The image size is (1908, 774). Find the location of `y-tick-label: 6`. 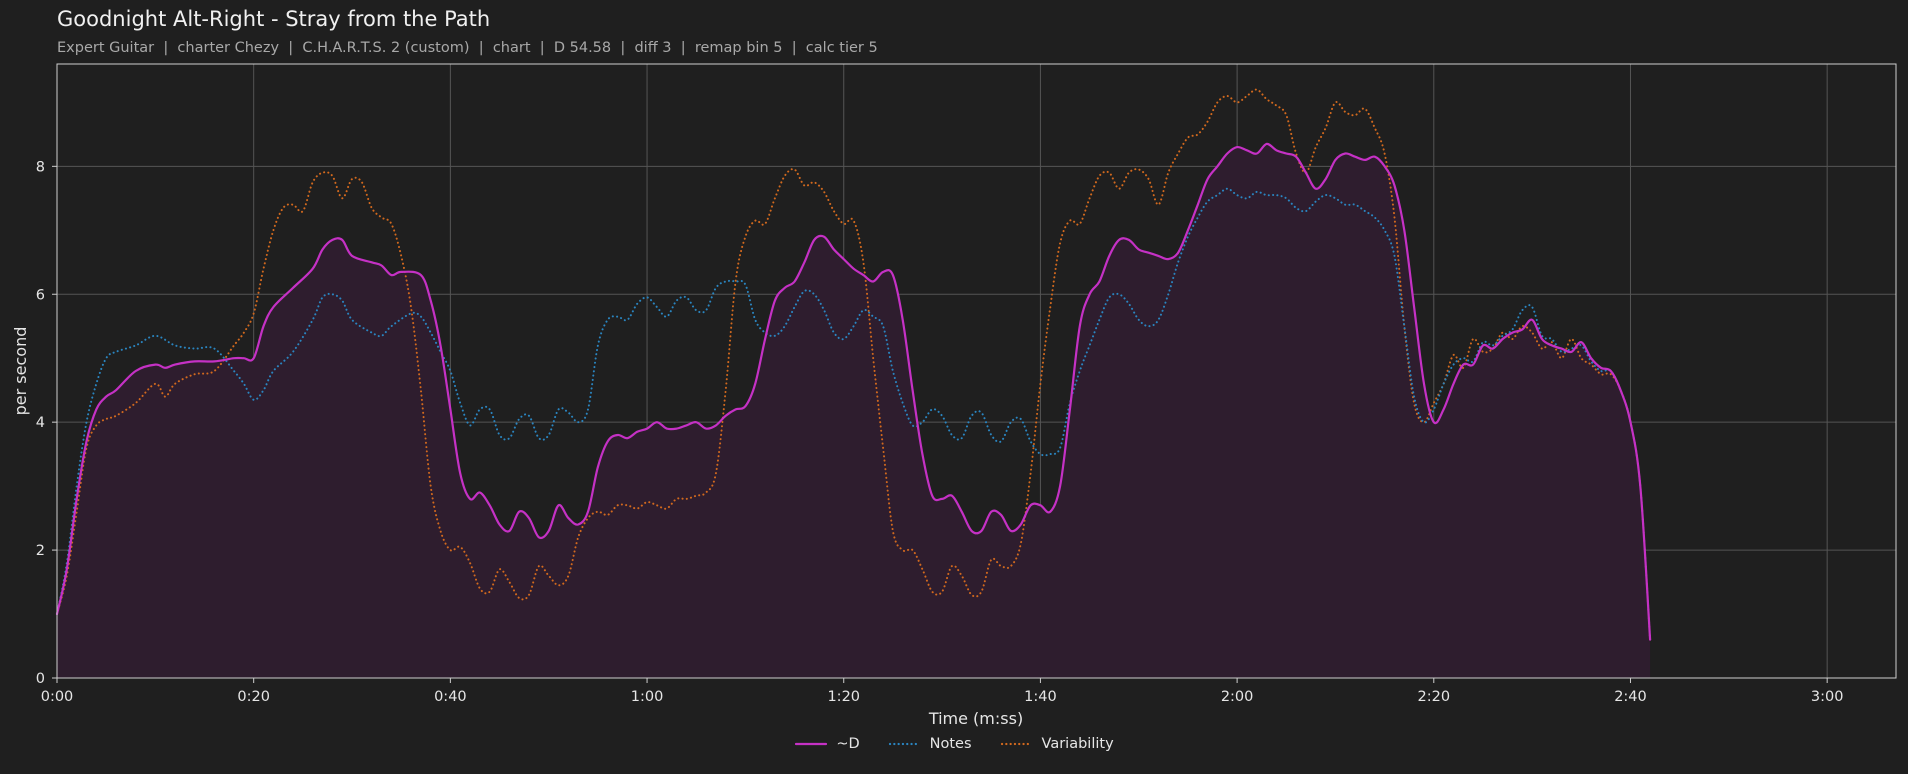

y-tick-label: 6 is located at coordinates (40, 295).